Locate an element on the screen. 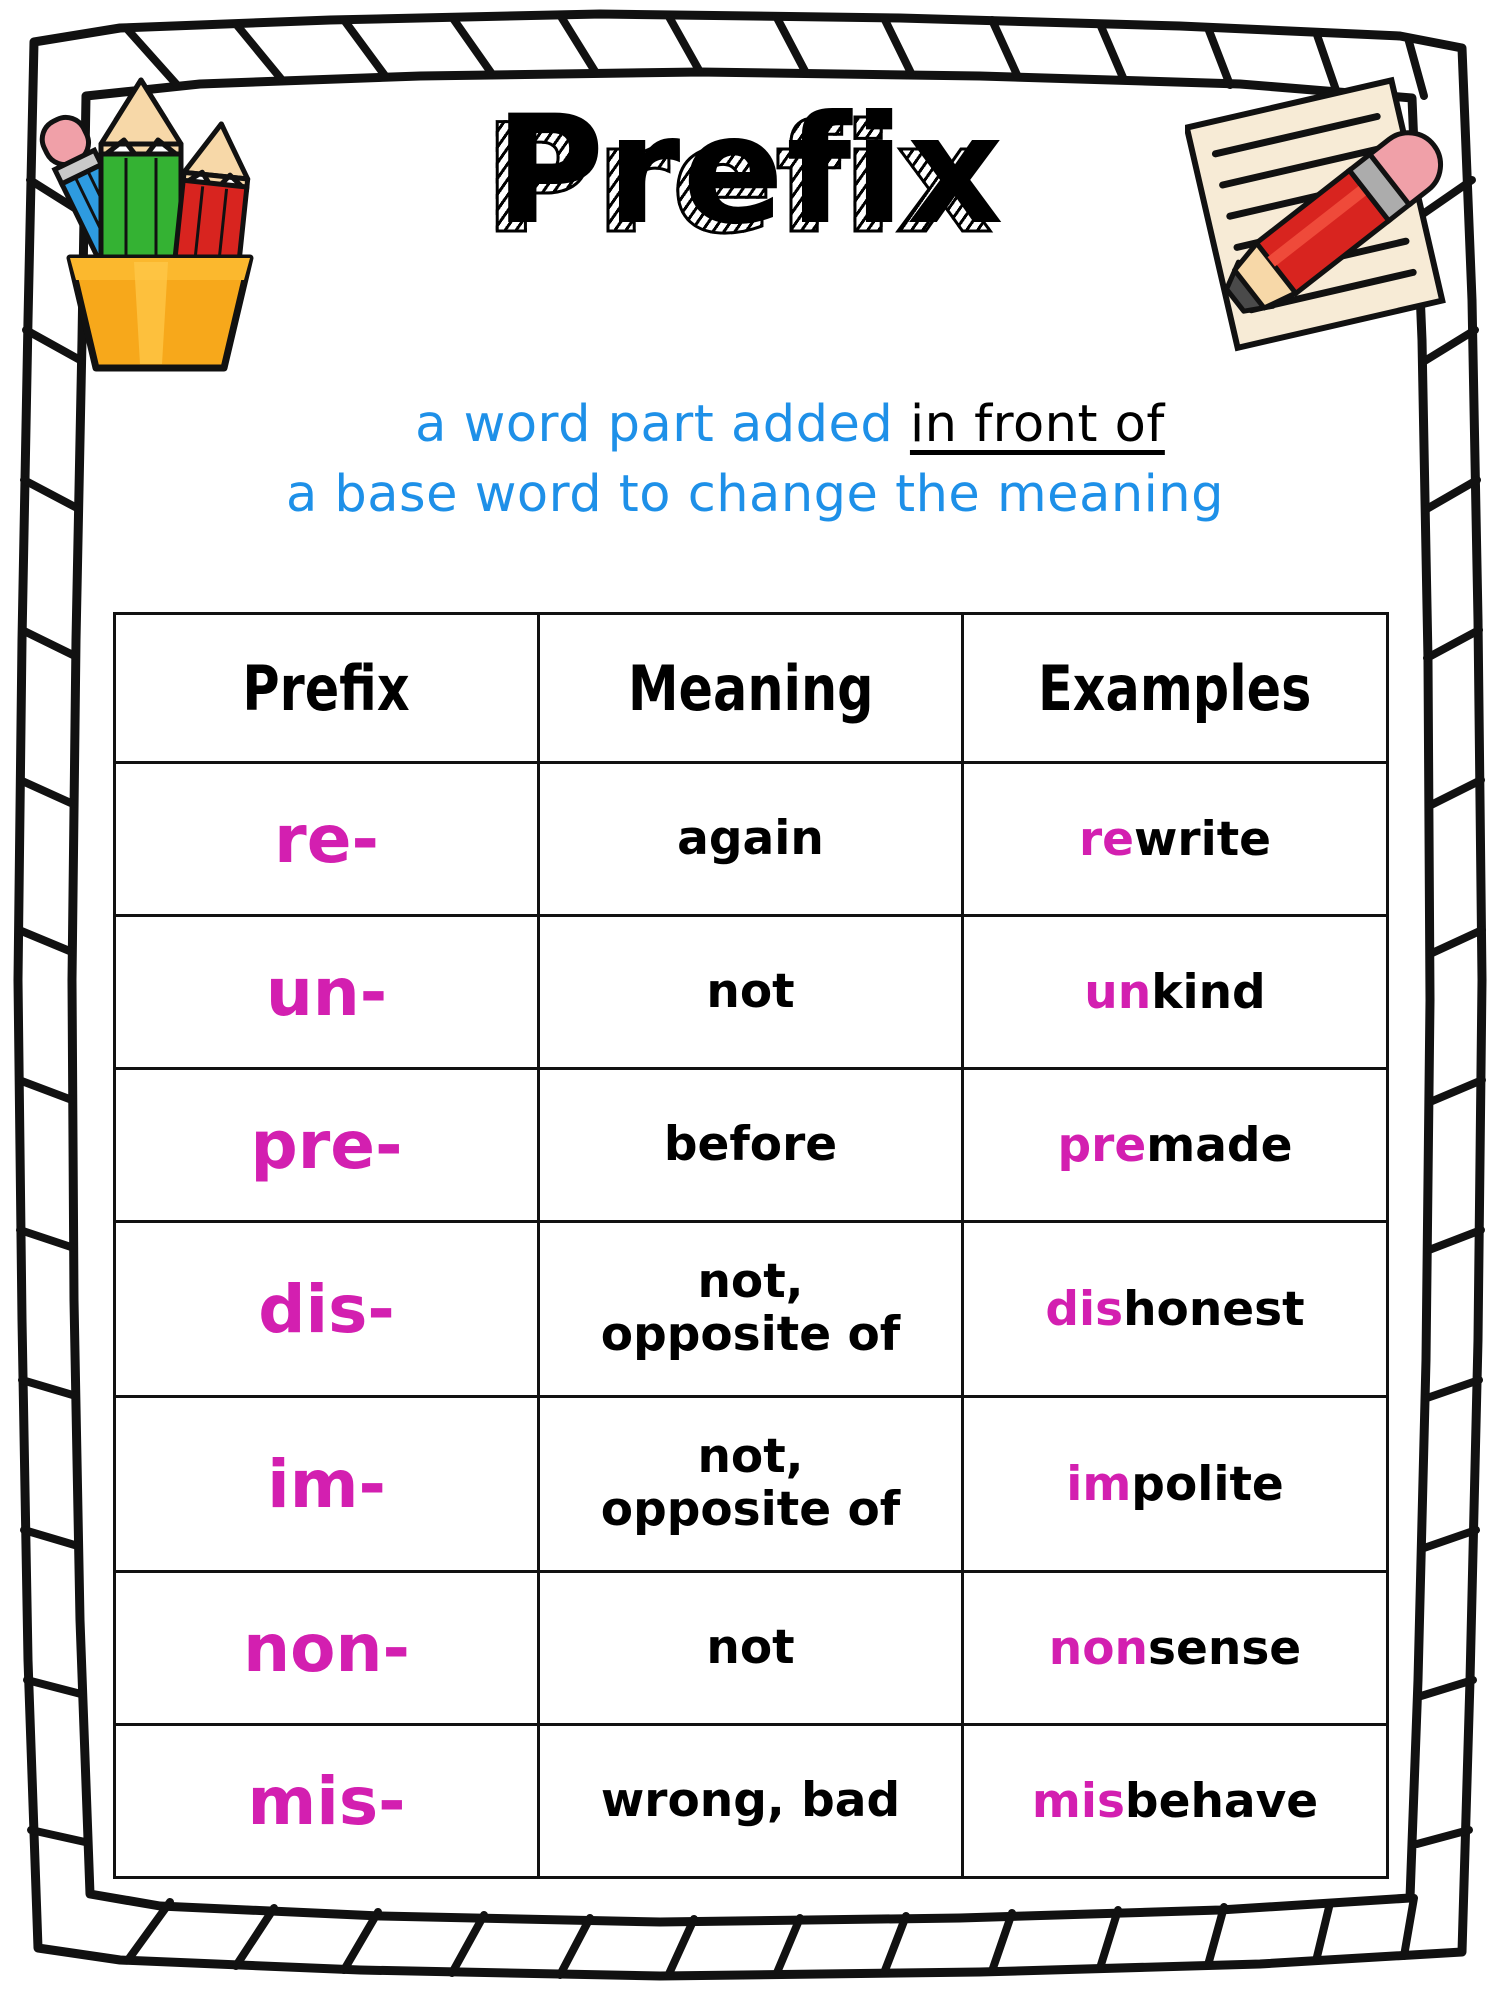  cell-prefix: im- is located at coordinates (326, 1484).